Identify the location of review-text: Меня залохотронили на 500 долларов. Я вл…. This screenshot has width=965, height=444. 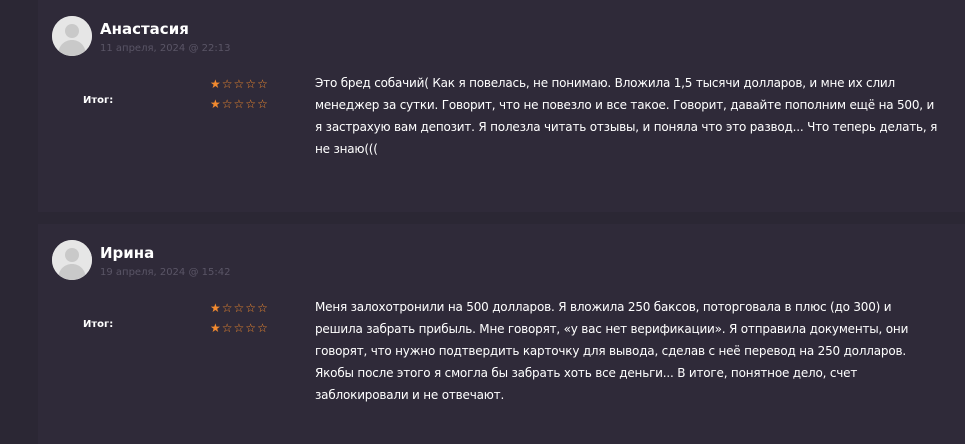
(612, 351).